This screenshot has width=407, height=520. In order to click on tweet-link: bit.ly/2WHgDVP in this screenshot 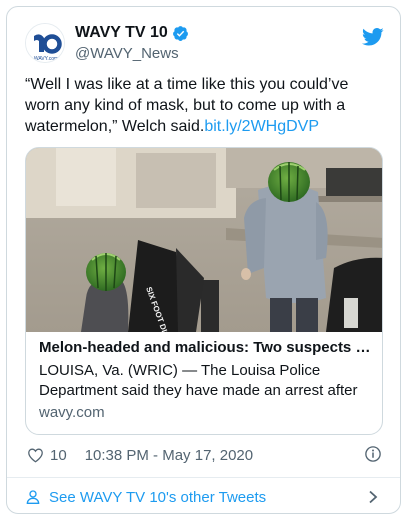, I will do `click(261, 126)`.